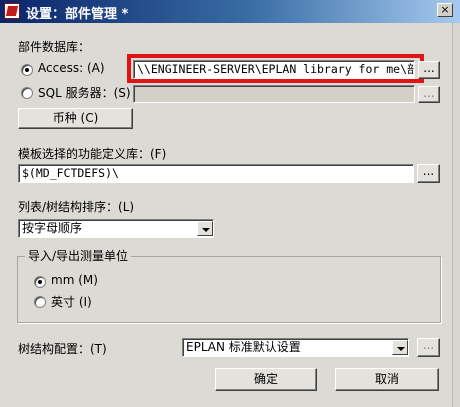 This screenshot has width=460, height=407. Describe the element at coordinates (12, 11) in the screenshot. I see `eplan-app-icon` at that location.